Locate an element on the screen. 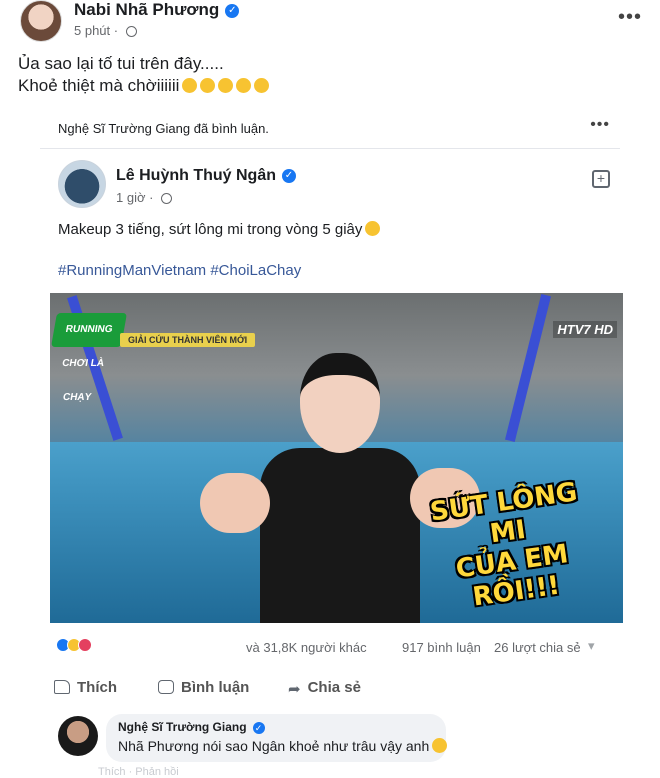 This screenshot has height=778, width=660. hashtags: #RunningManVietnam #ChoiLaChay is located at coordinates (179, 270).